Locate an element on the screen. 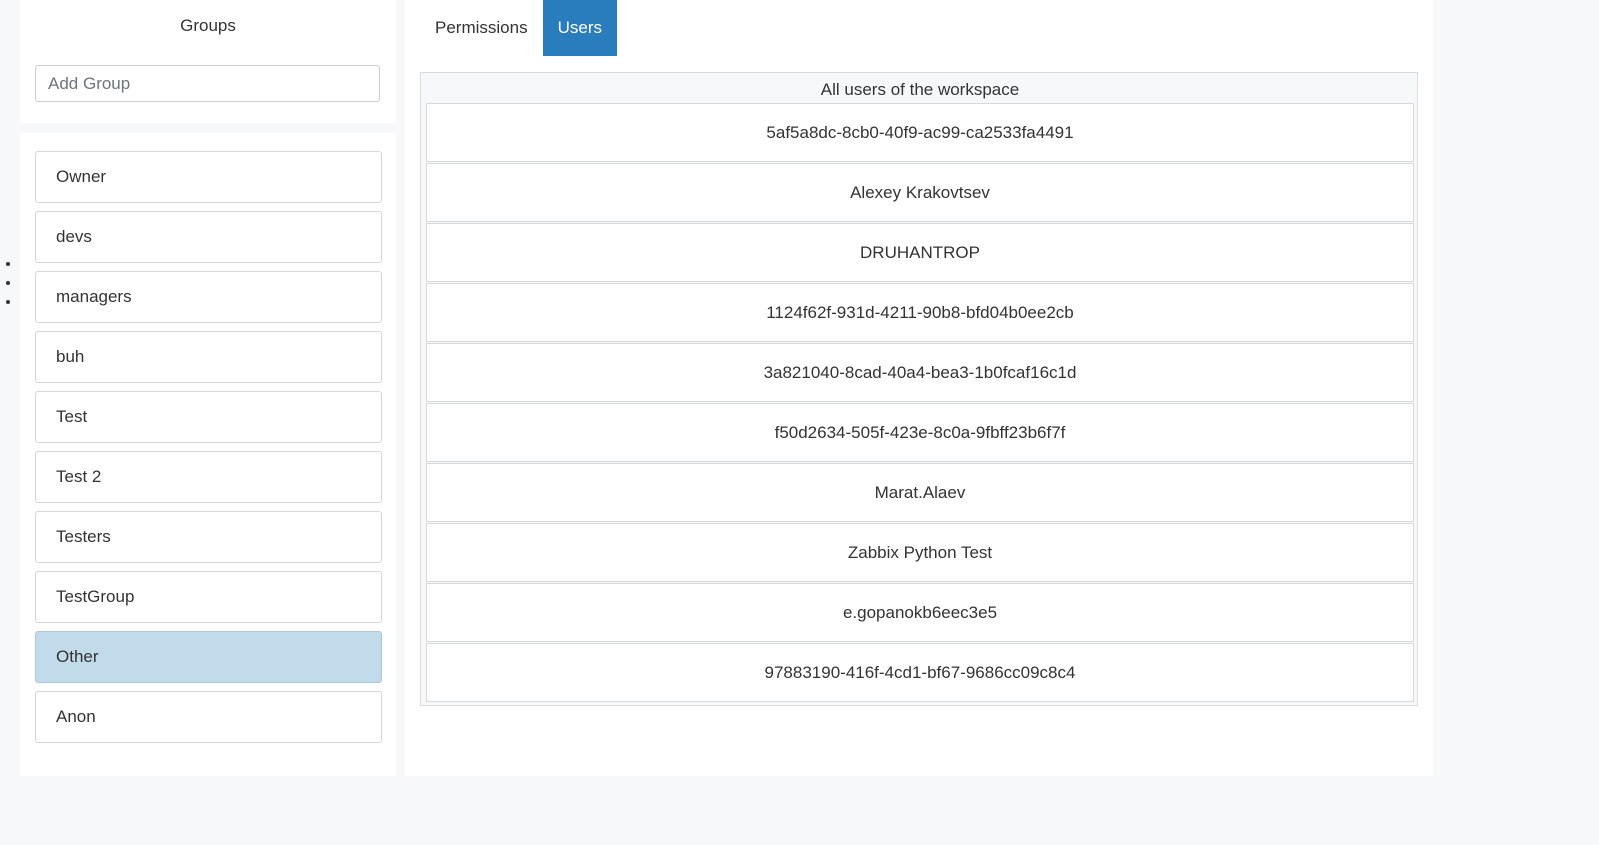 The height and width of the screenshot is (845, 1599). group-item-devs: devs is located at coordinates (208, 237).